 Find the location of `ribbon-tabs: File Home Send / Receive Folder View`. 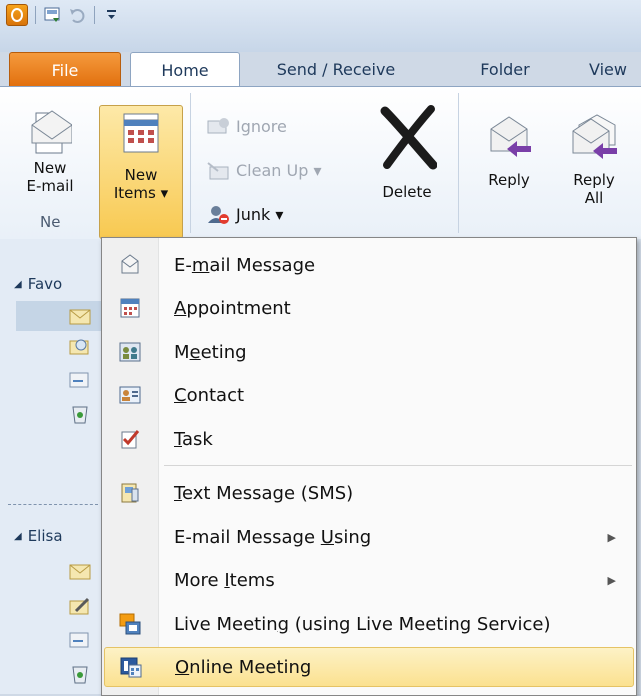

ribbon-tabs: File Home Send / Receive Folder View is located at coordinates (320, 70).